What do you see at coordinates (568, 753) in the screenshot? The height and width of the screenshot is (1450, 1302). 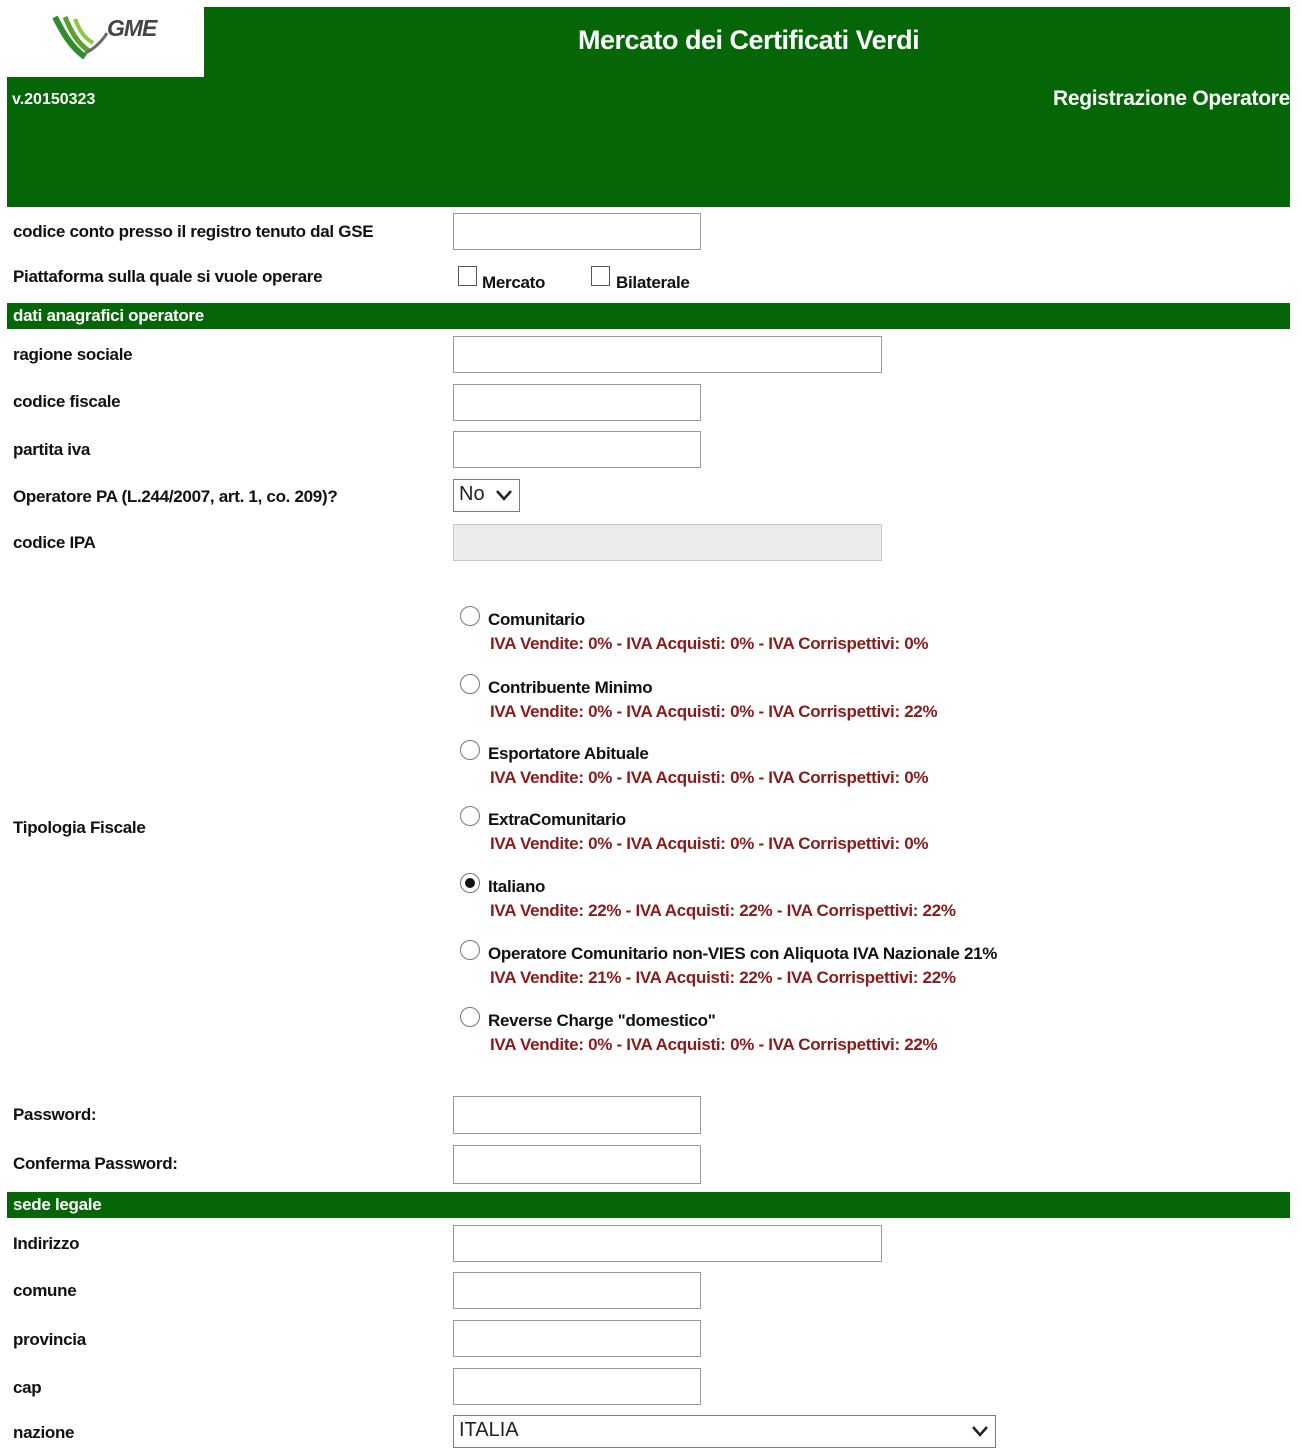 I see `radio-label: Esportatore Abituale` at bounding box center [568, 753].